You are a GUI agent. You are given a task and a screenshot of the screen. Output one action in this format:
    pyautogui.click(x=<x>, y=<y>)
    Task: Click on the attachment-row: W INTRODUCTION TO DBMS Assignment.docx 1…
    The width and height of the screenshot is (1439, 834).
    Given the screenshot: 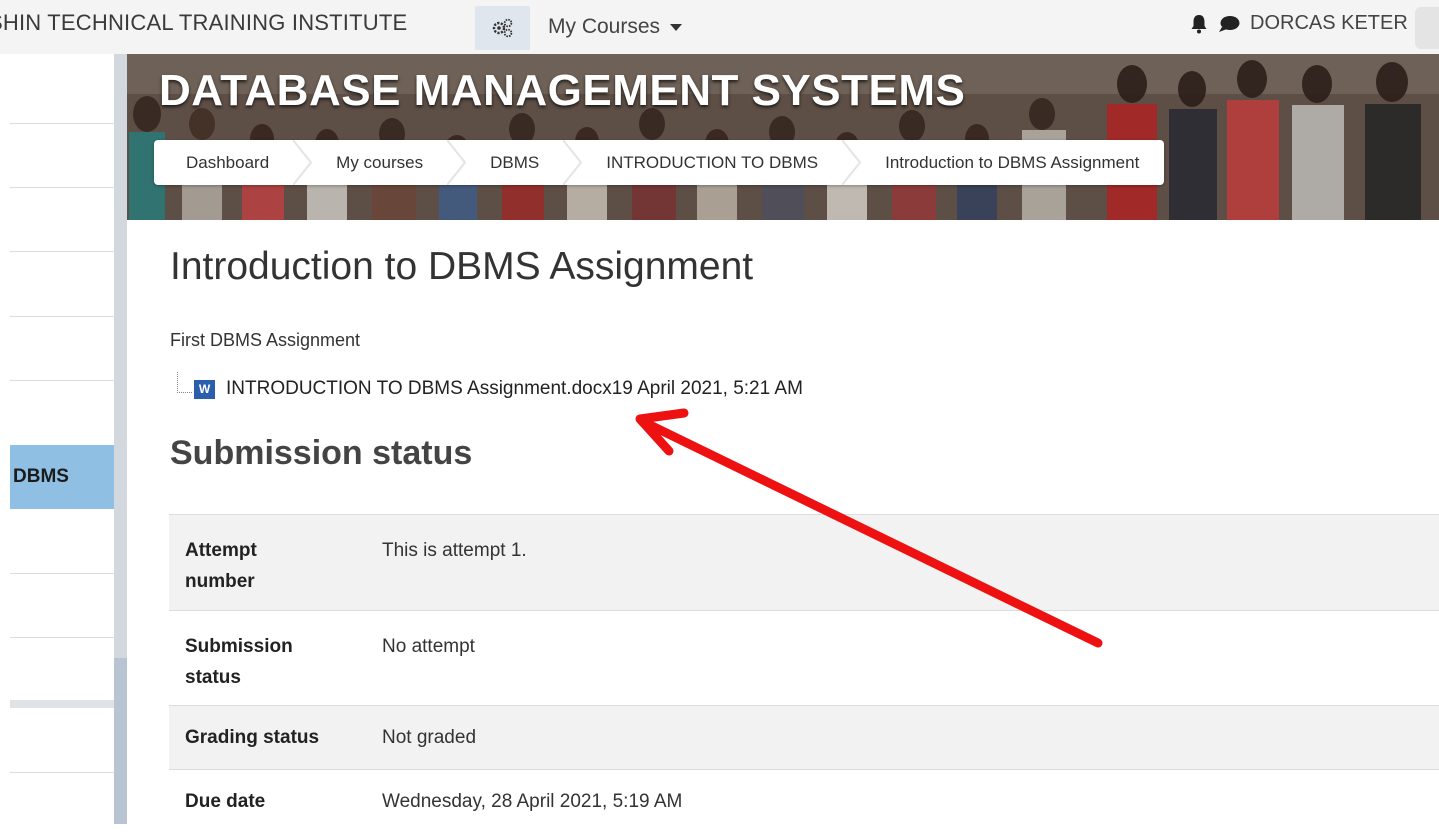 What is the action you would take?
    pyautogui.click(x=490, y=385)
    